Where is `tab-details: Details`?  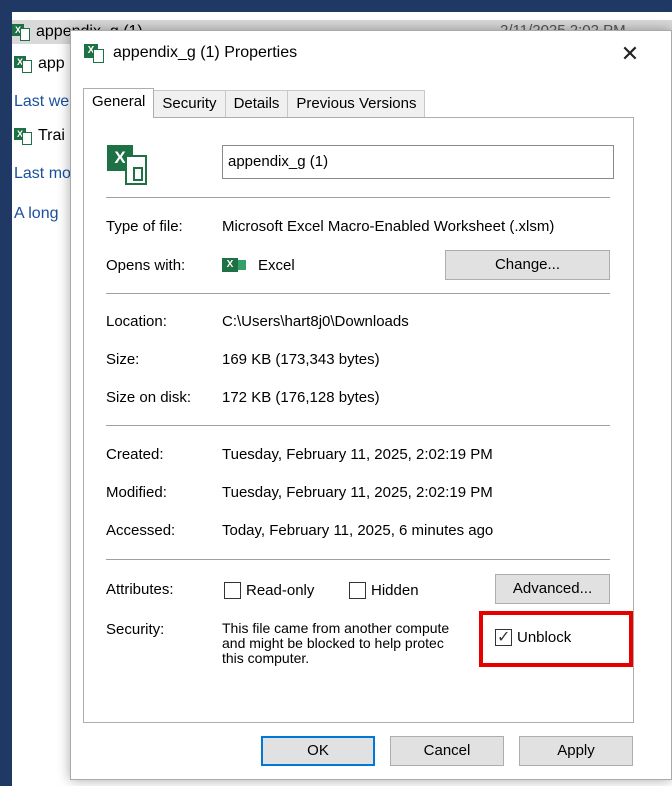
tab-details: Details is located at coordinates (256, 103).